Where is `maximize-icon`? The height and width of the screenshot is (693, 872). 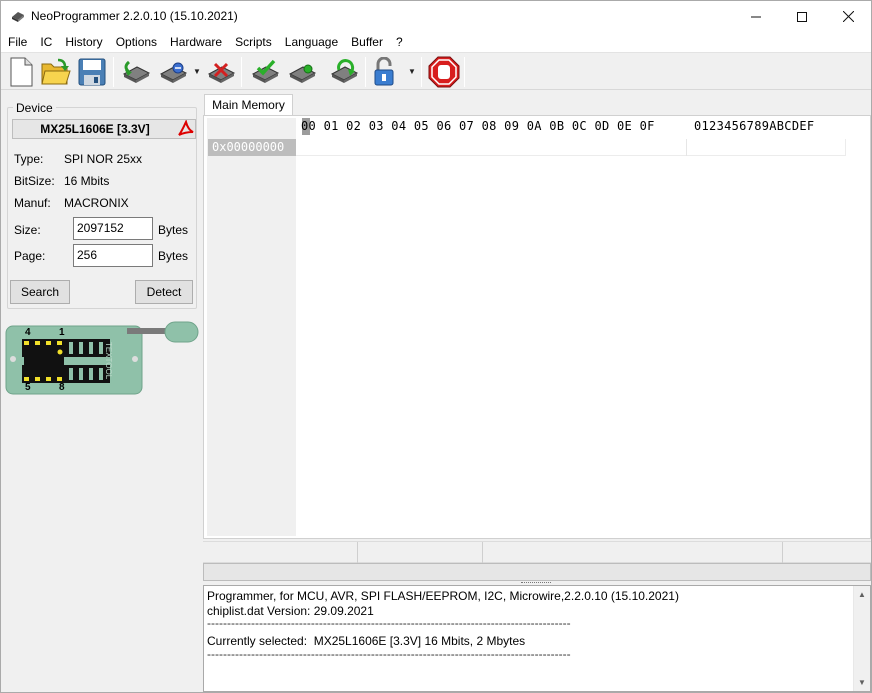
maximize-icon is located at coordinates (802, 16).